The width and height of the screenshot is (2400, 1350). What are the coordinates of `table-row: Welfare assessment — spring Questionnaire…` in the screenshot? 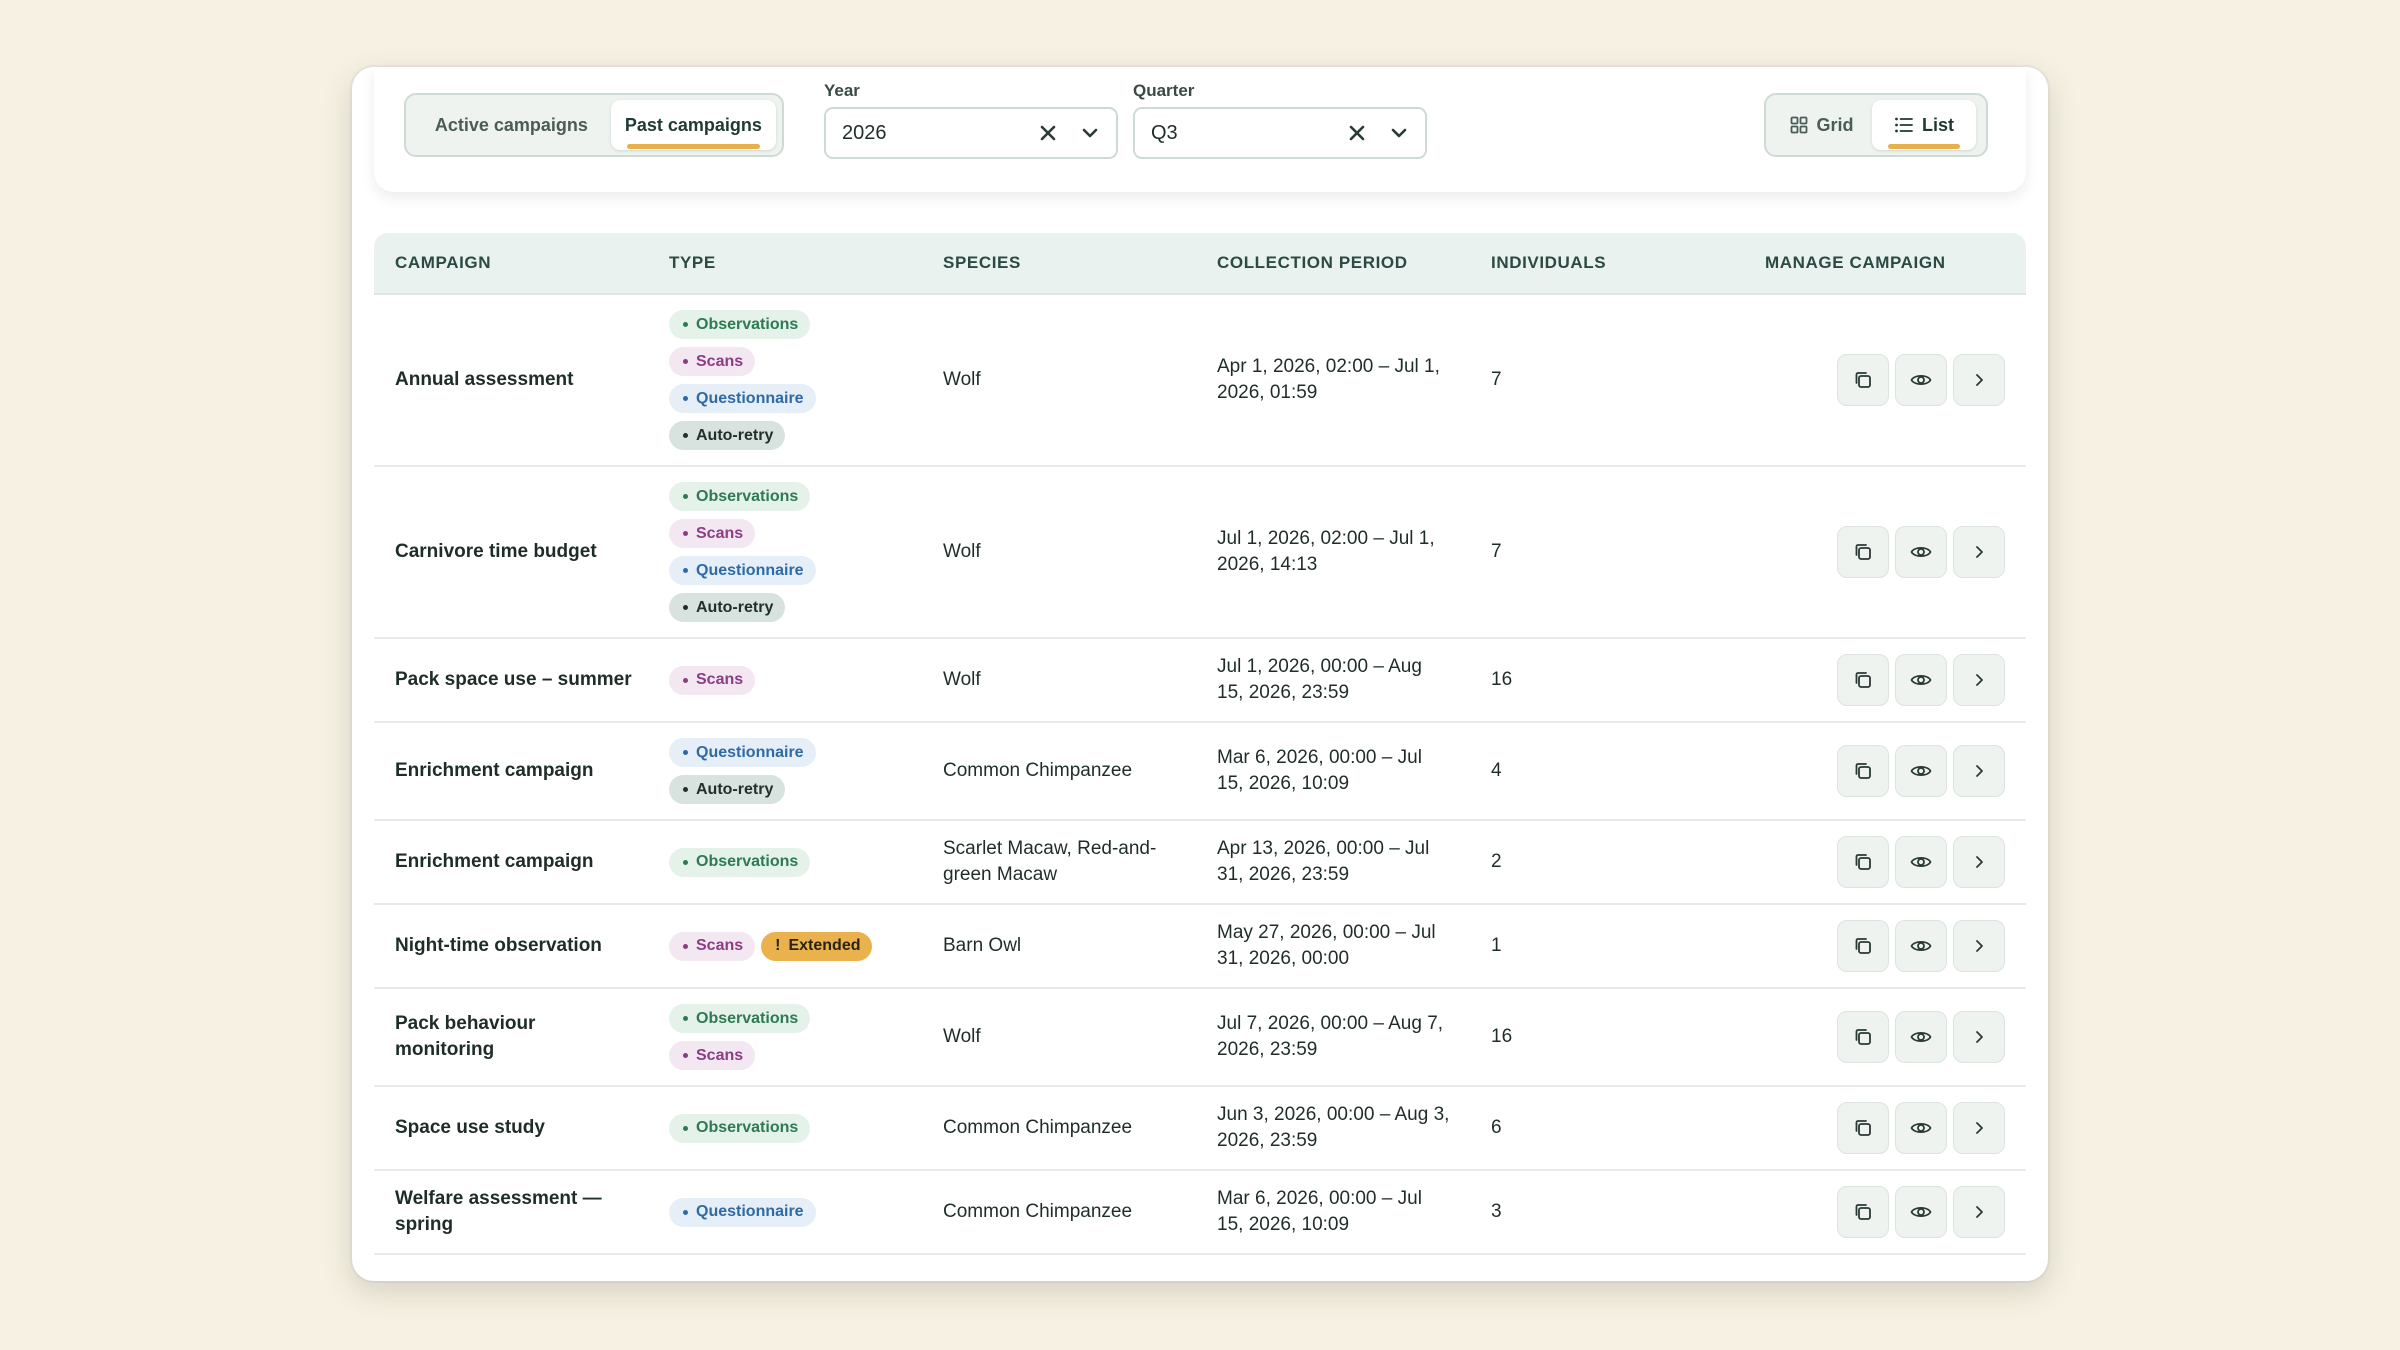 It's located at (1200, 1213).